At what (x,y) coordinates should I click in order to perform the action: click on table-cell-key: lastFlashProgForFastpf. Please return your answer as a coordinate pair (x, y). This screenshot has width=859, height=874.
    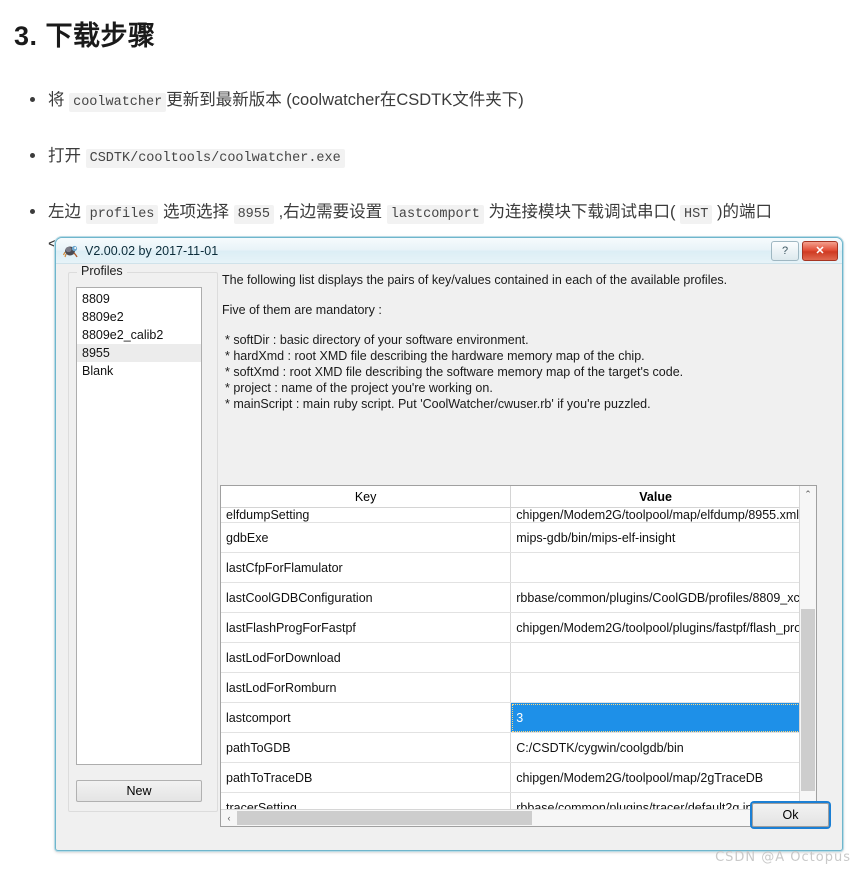
    Looking at the image, I should click on (366, 627).